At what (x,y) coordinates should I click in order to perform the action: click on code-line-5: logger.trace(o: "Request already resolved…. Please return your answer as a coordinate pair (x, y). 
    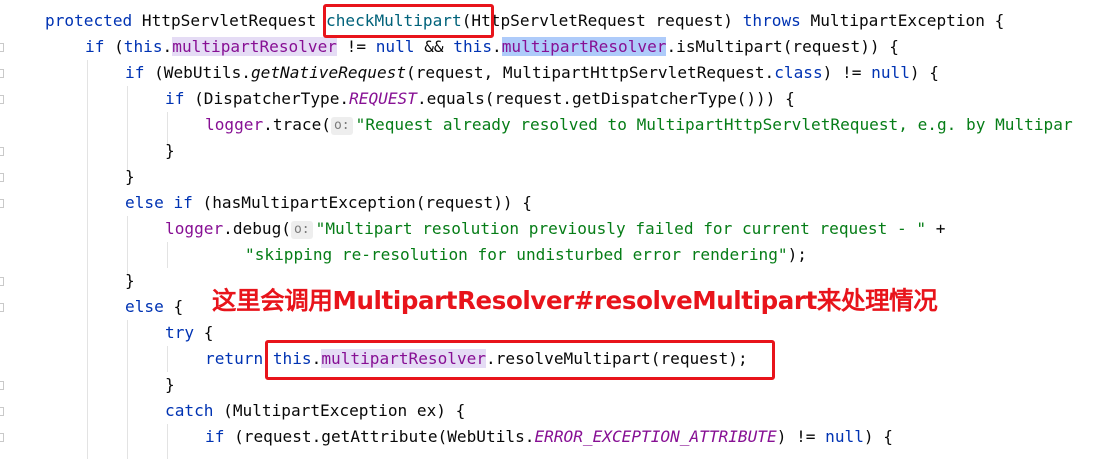
    Looking at the image, I should click on (639, 125).